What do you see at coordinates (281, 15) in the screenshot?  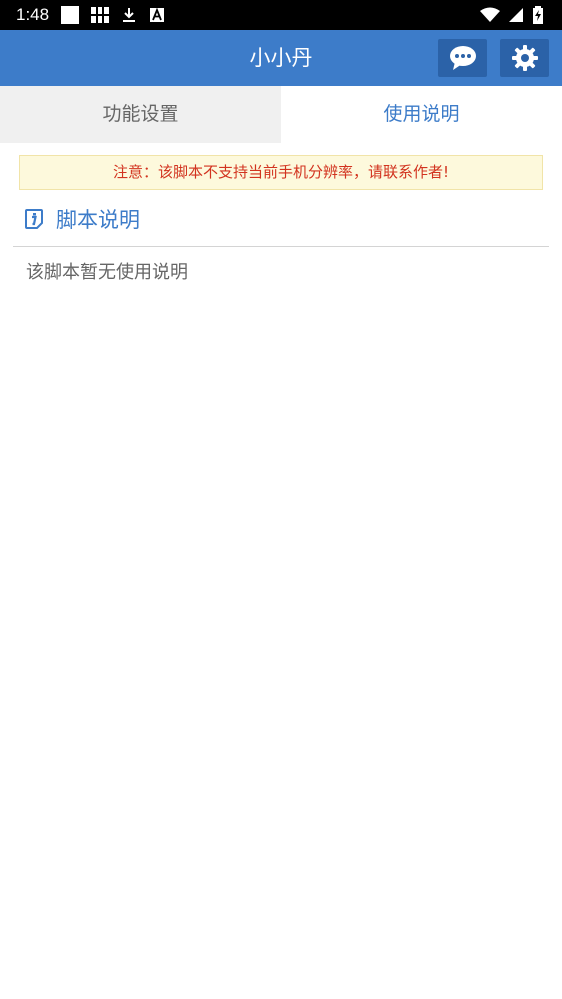 I see `status-bar: 1:48` at bounding box center [281, 15].